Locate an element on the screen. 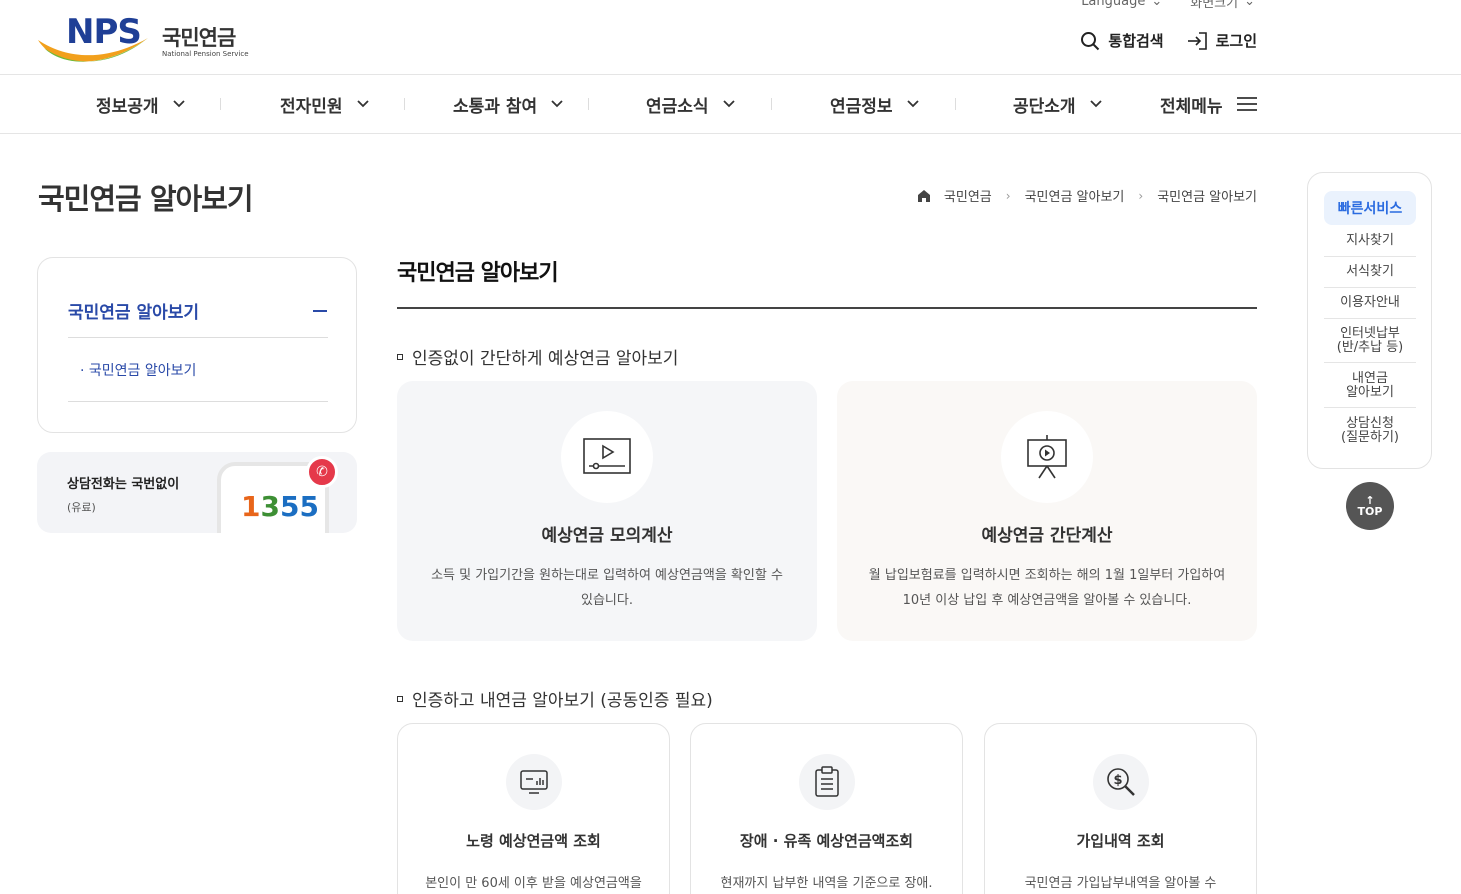  quick-service-head: 빠른서비스 is located at coordinates (1370, 208).